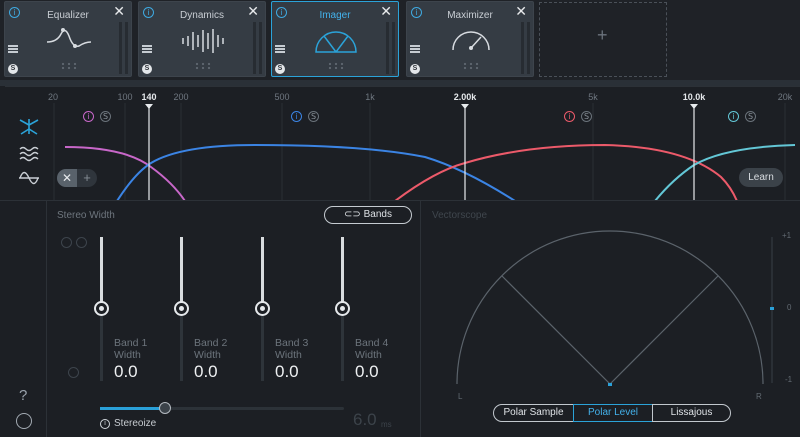 This screenshot has height=437, width=800. What do you see at coordinates (313, 116) in the screenshot?
I see `band-2-solo-button: S` at bounding box center [313, 116].